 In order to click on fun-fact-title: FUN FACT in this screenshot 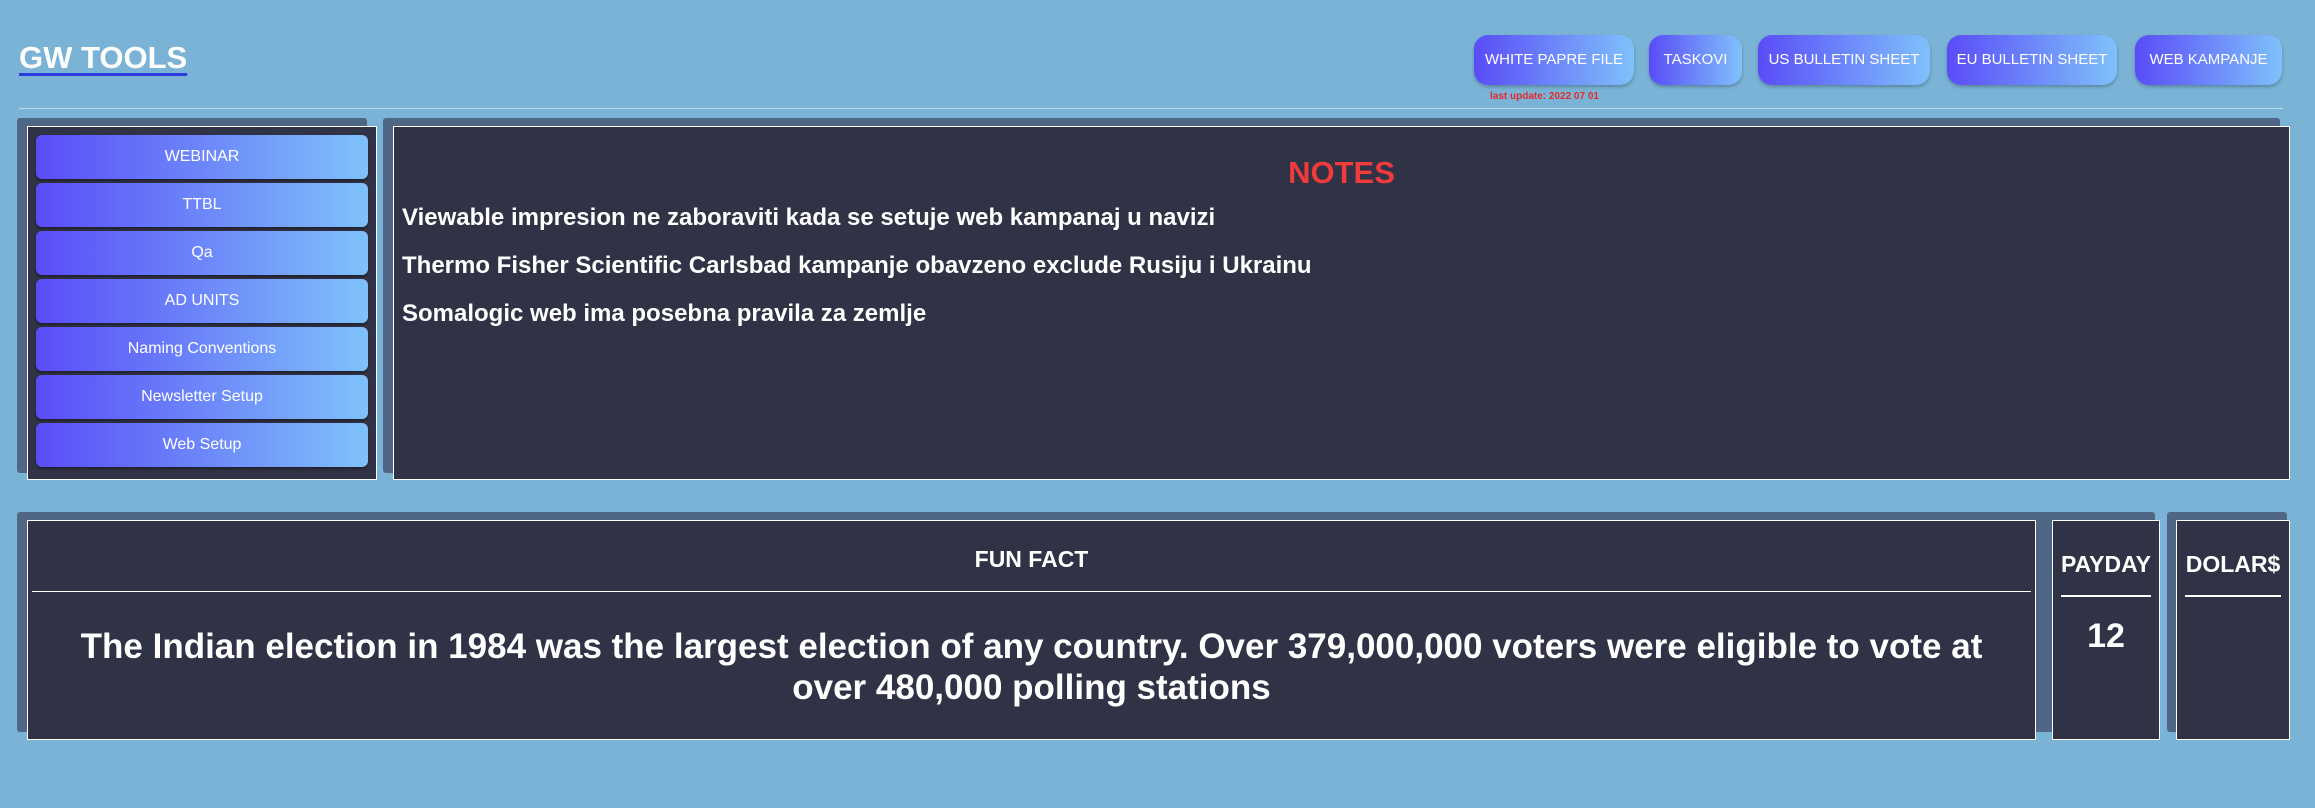, I will do `click(1031, 559)`.